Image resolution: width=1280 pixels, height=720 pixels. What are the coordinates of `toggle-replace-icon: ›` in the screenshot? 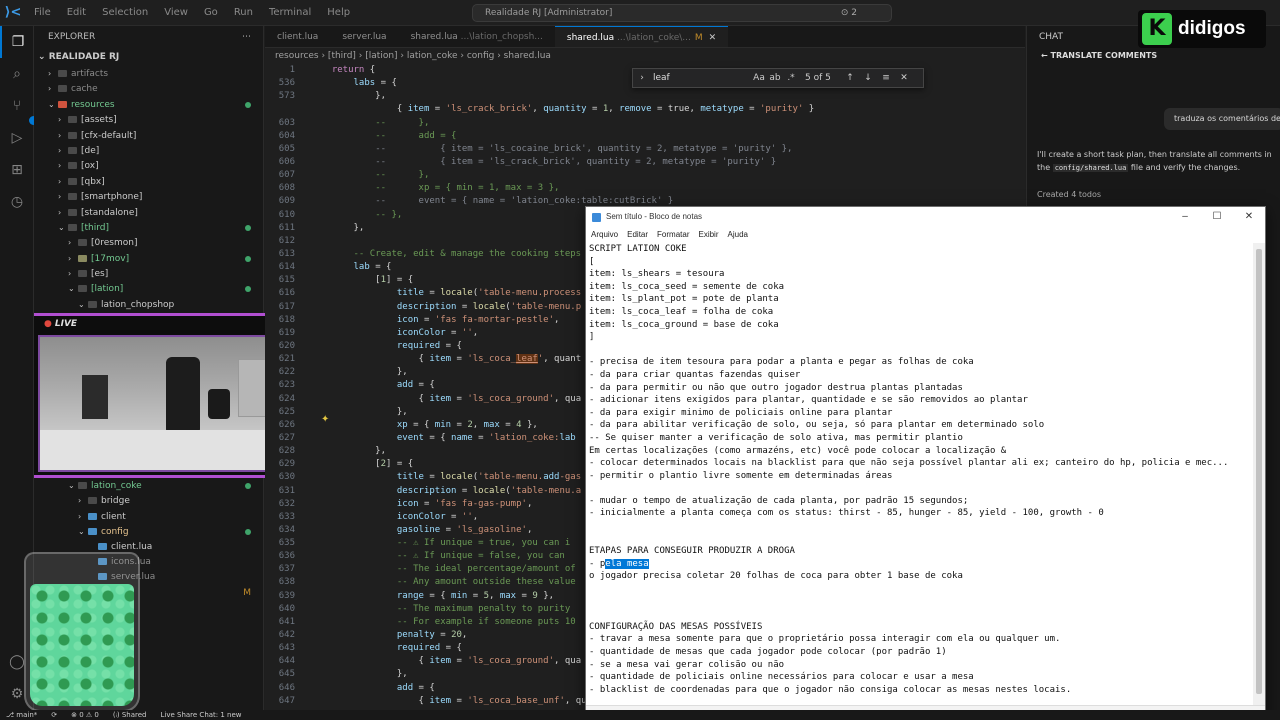 It's located at (642, 78).